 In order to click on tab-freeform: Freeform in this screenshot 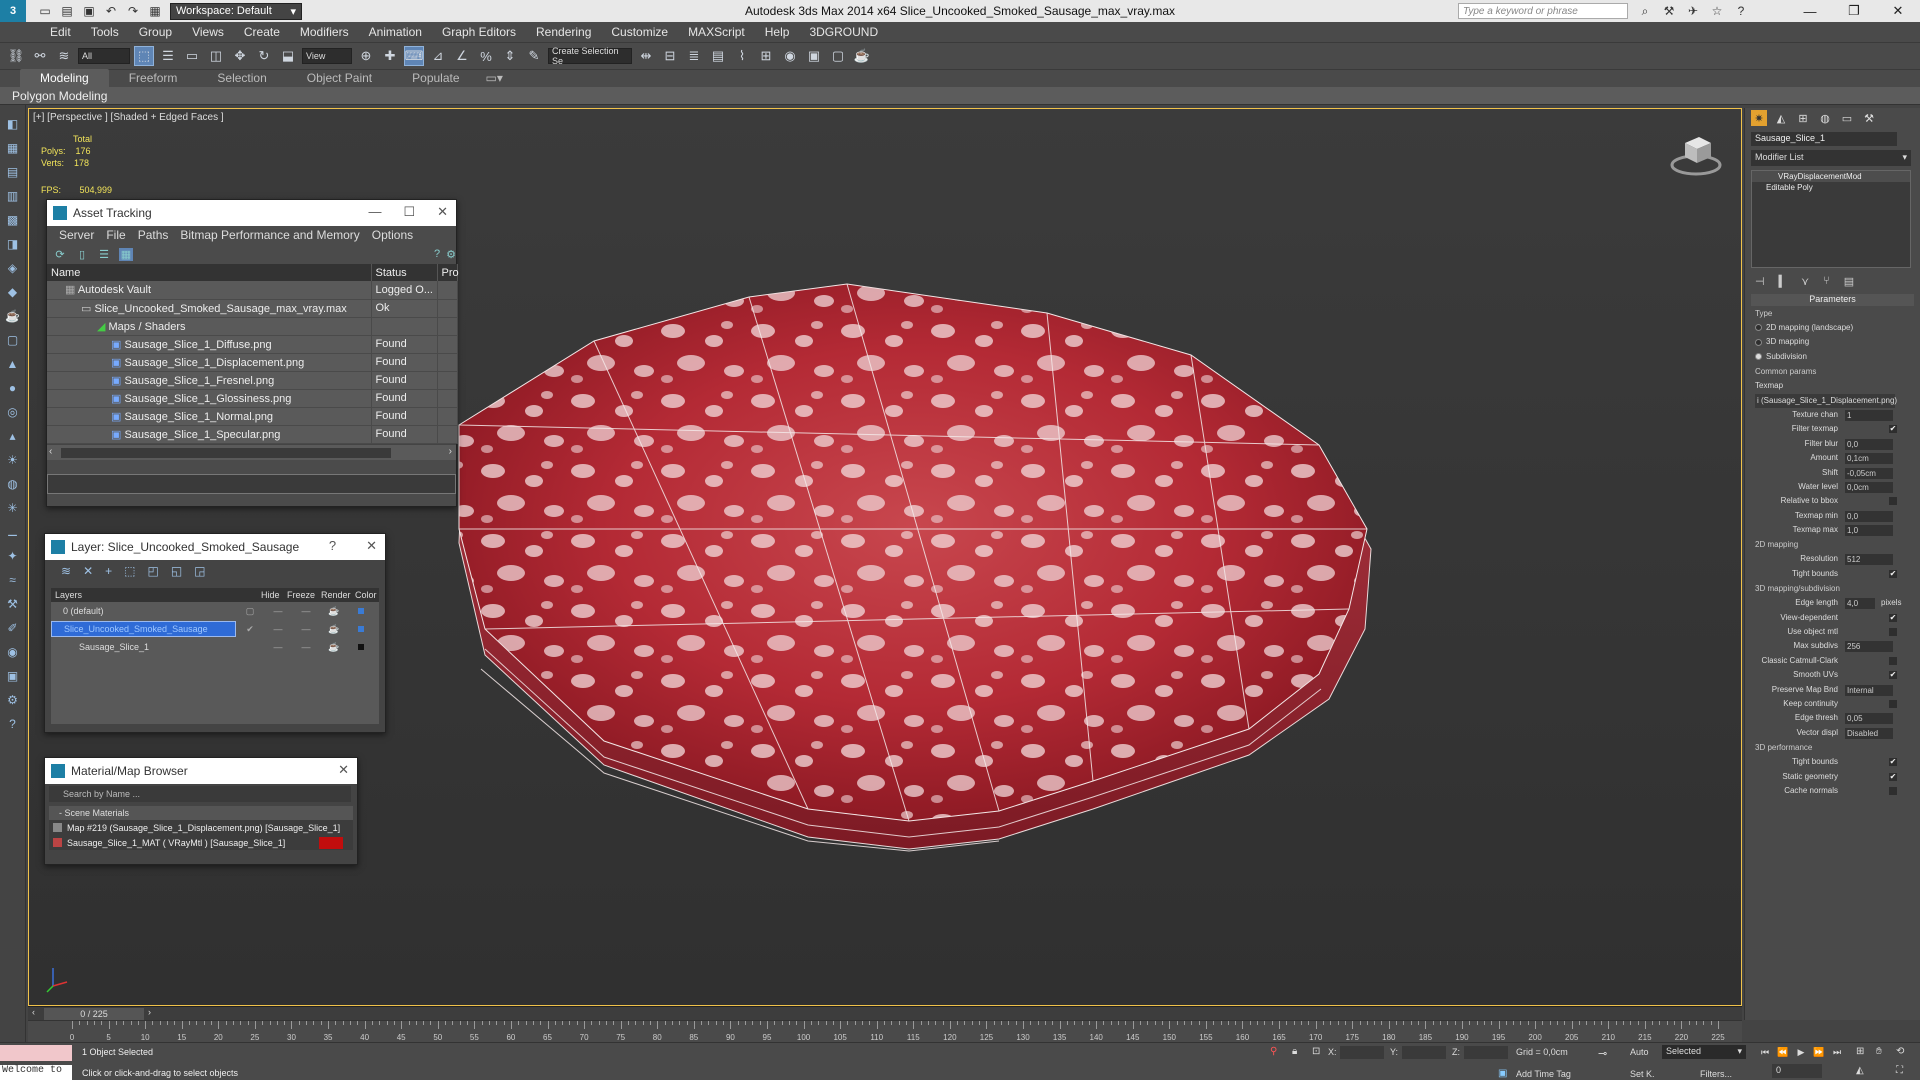, I will do `click(153, 78)`.